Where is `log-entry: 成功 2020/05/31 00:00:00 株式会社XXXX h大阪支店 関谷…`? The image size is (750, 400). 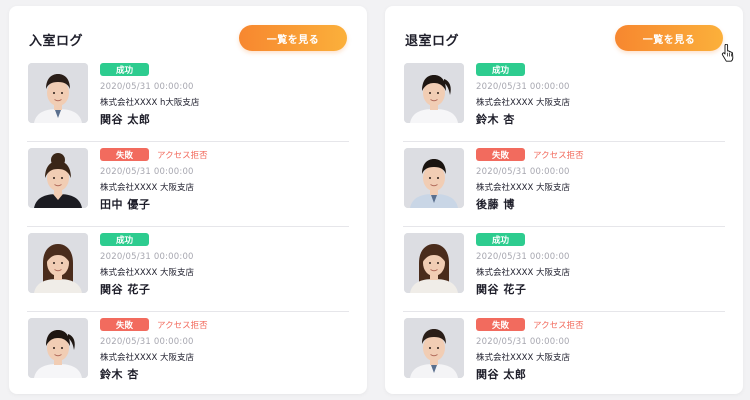
log-entry: 成功 2020/05/31 00:00:00 株式会社XXXX h大阪支店 関谷… is located at coordinates (188, 99).